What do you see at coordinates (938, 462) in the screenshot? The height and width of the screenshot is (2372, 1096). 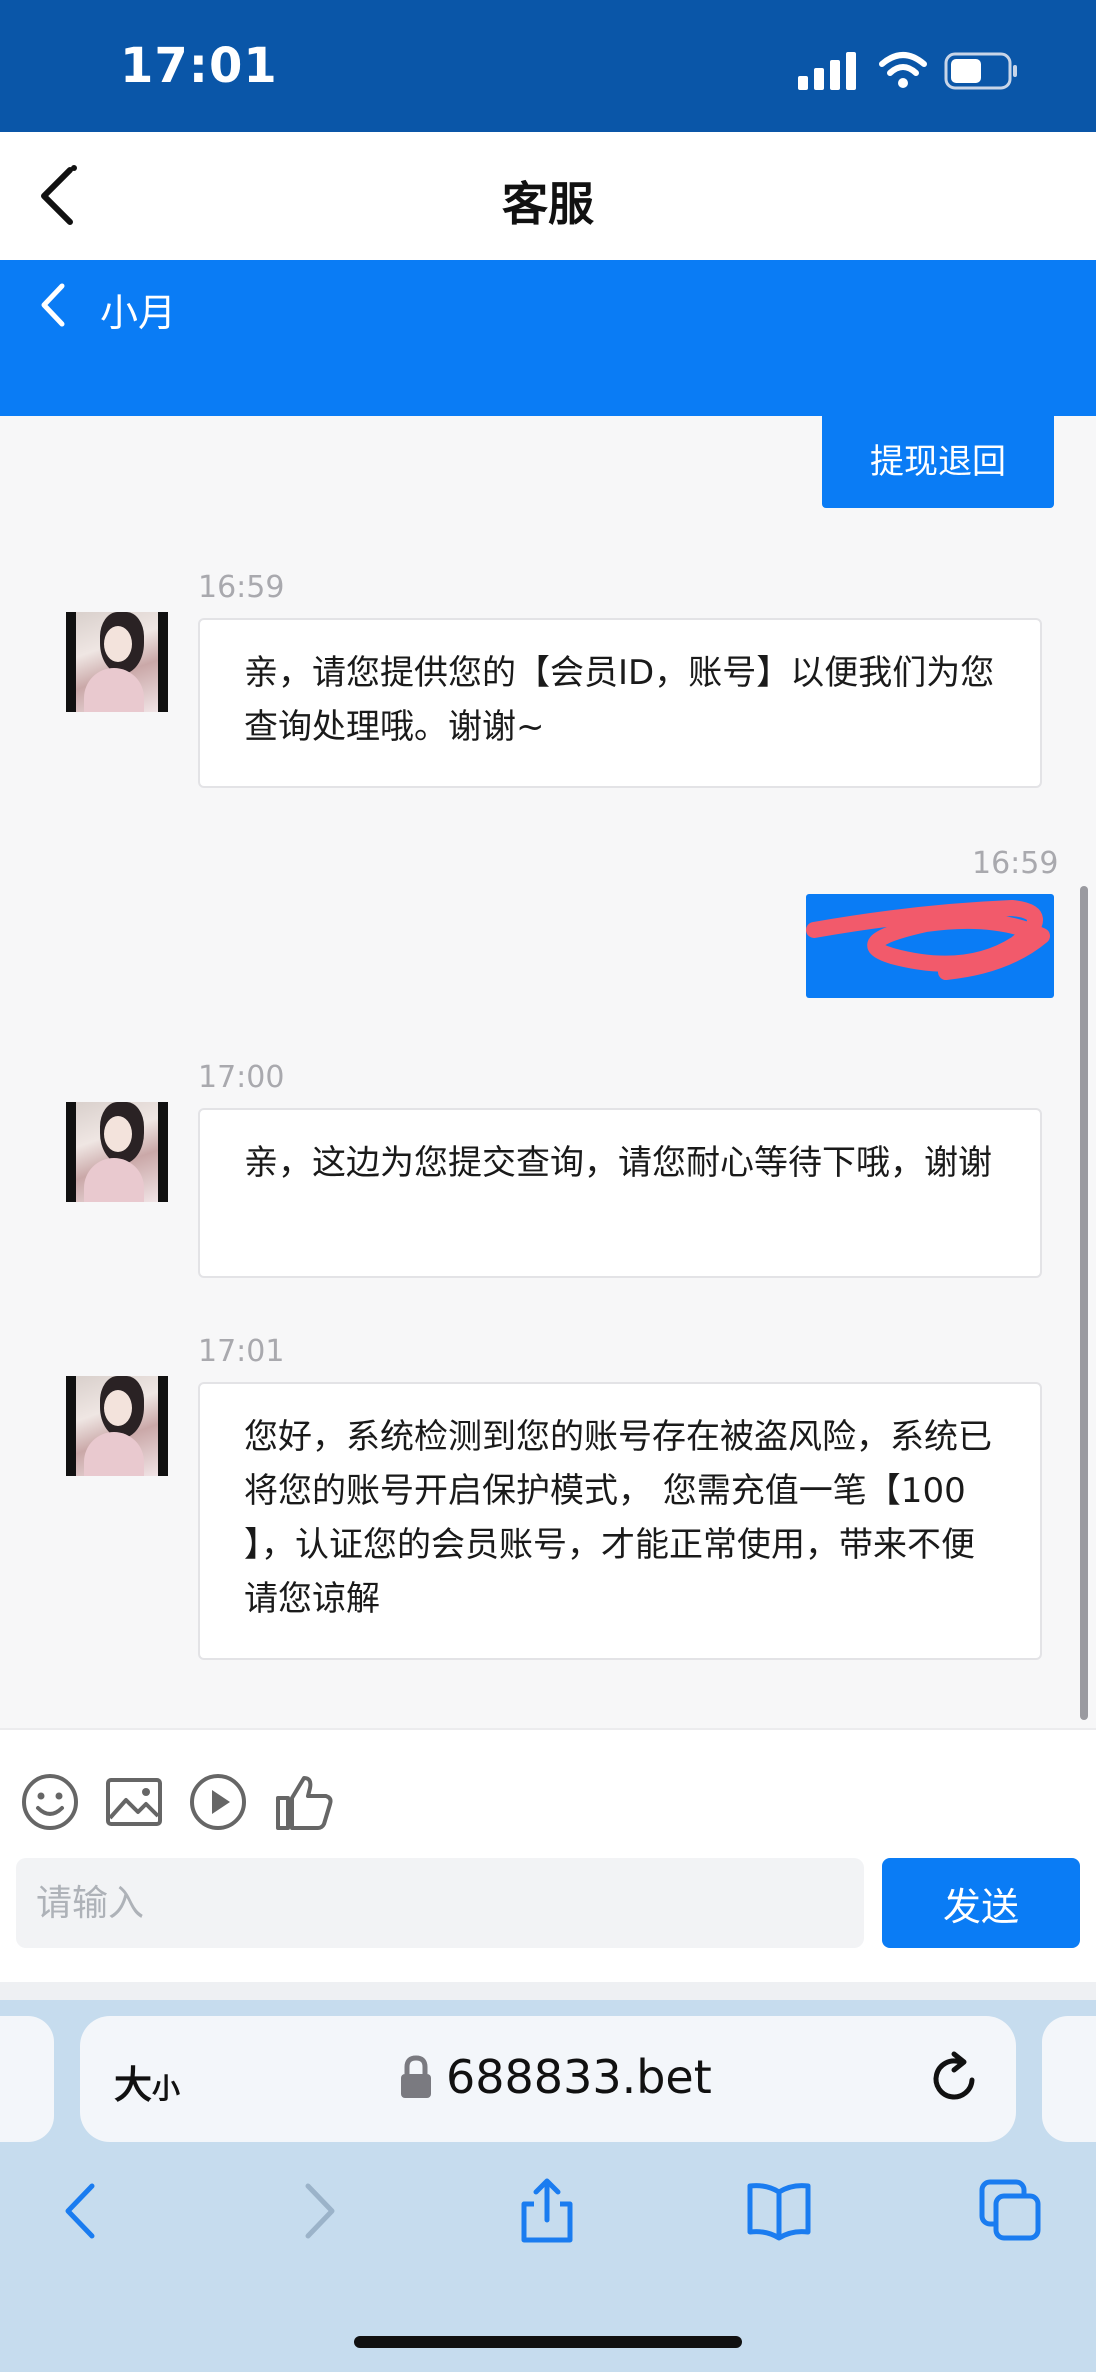 I see `message-bubble-user: 提现退回` at bounding box center [938, 462].